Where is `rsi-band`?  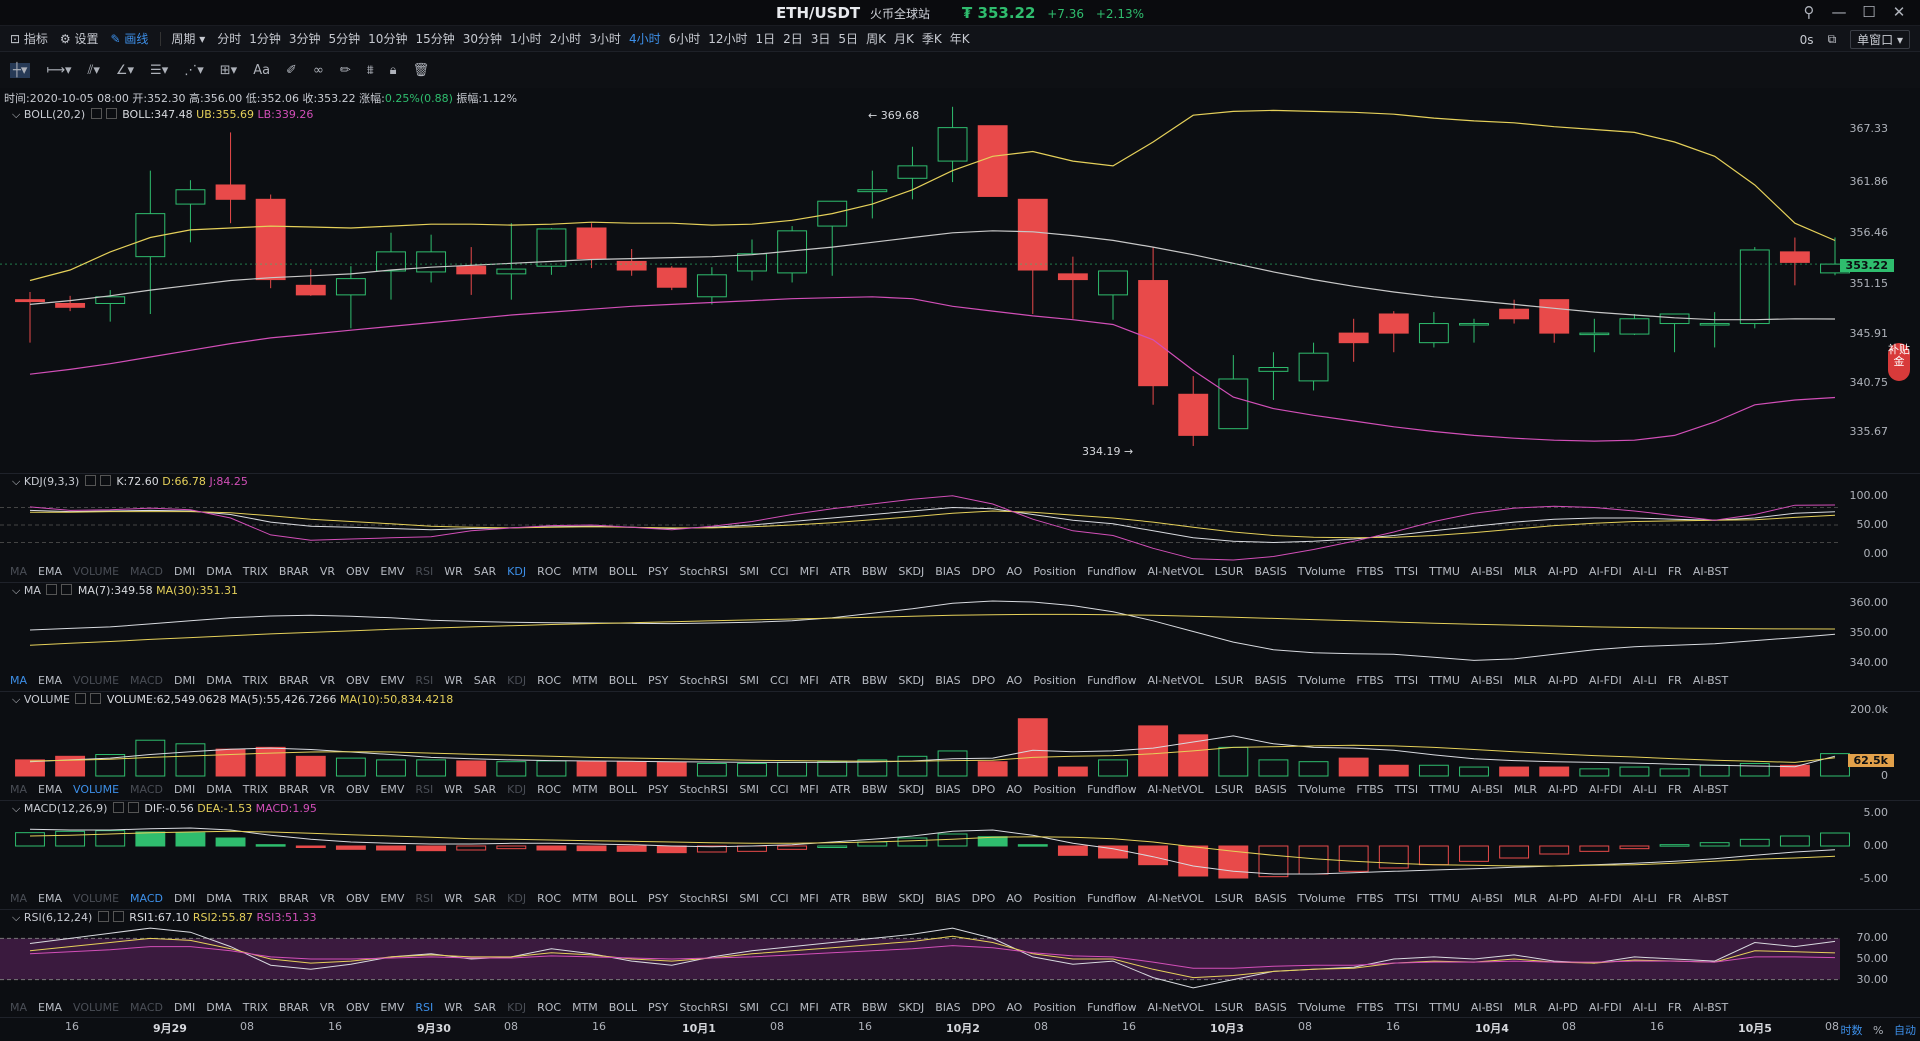
rsi-band is located at coordinates (920, 959).